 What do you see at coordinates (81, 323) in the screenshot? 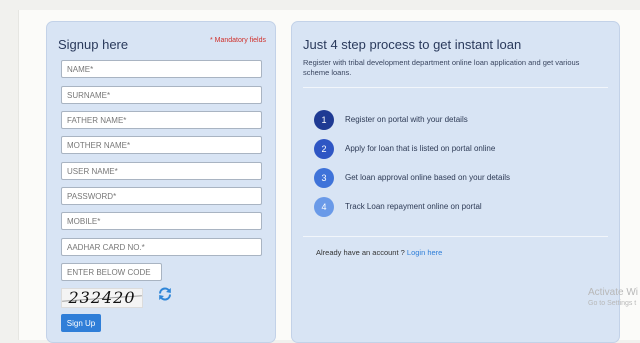
I see `signup-button: Sign Up` at bounding box center [81, 323].